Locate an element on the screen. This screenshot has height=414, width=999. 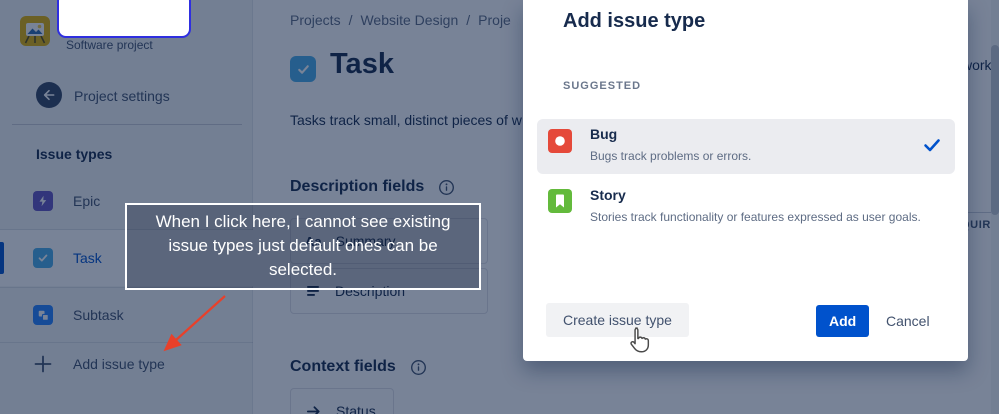
cancel-button: Cancel is located at coordinates (908, 321).